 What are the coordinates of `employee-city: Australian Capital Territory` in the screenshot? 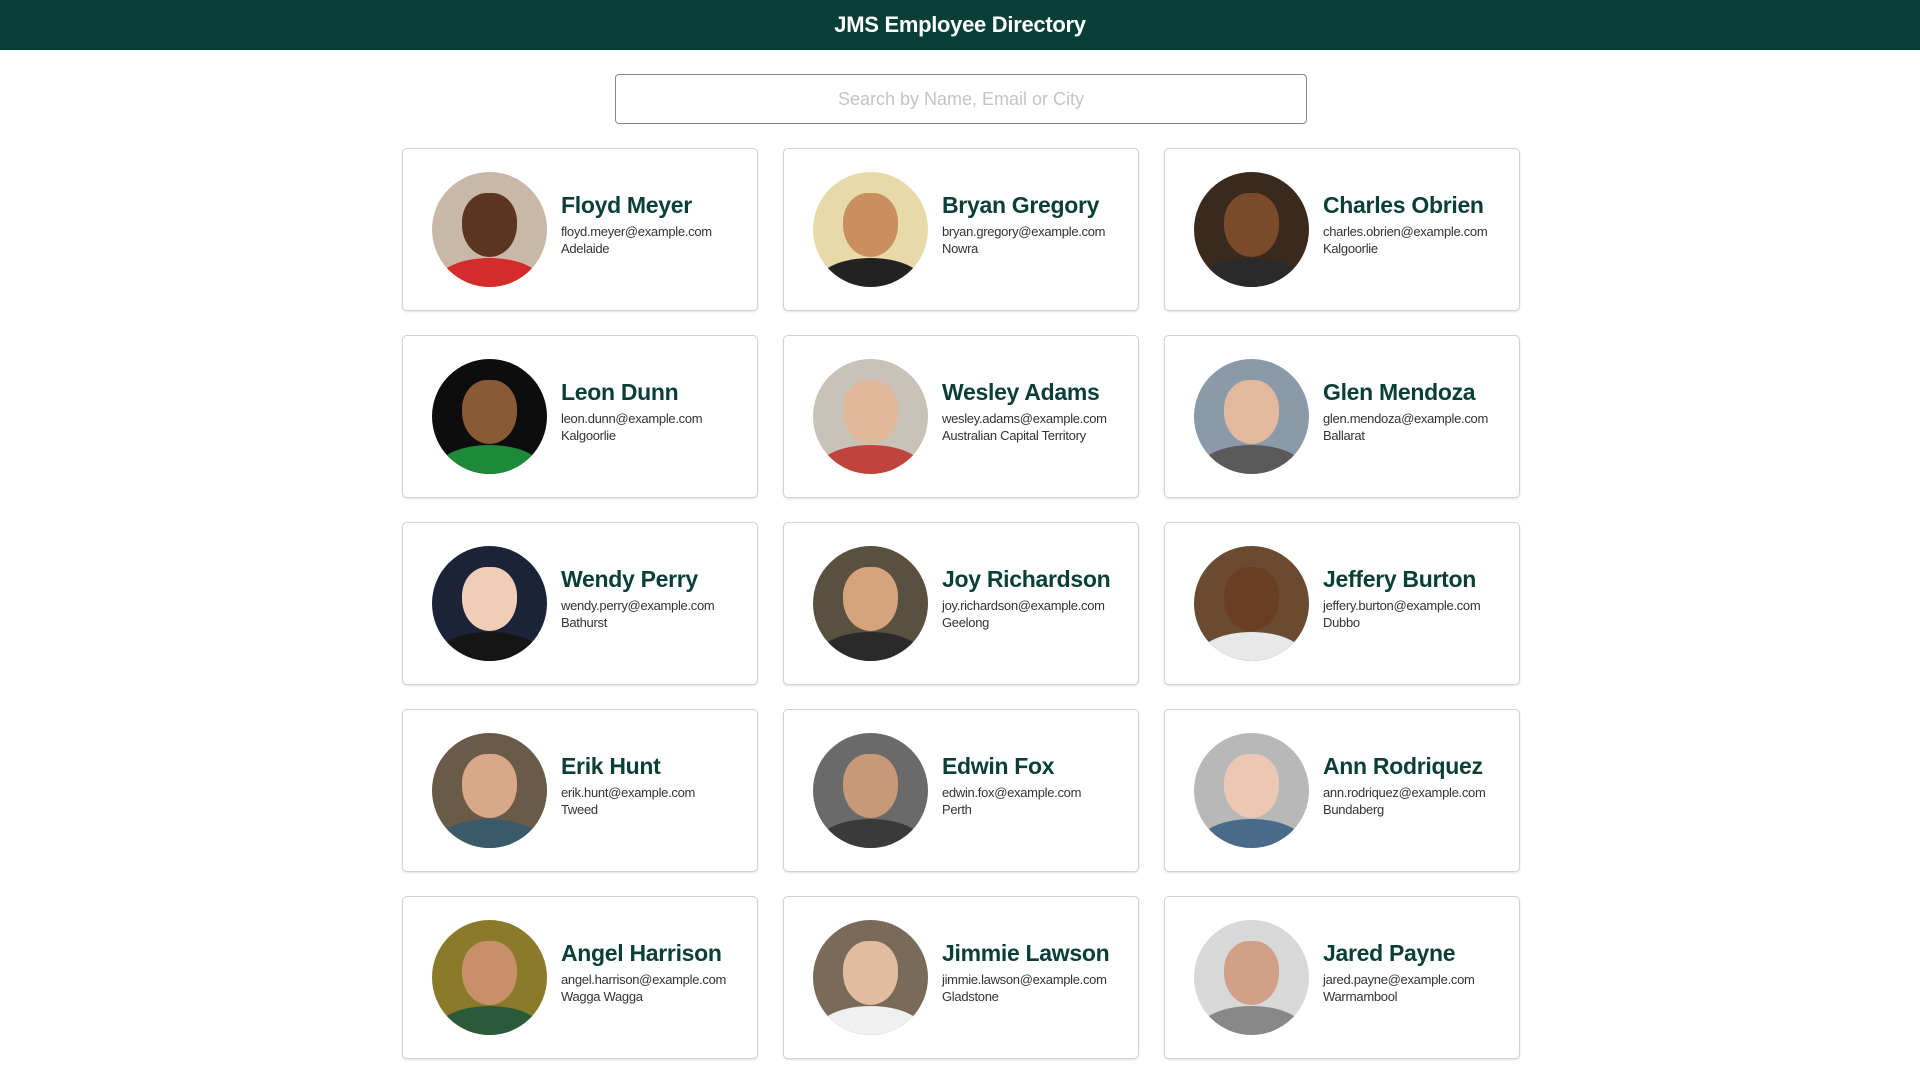 It's located at (1014, 435).